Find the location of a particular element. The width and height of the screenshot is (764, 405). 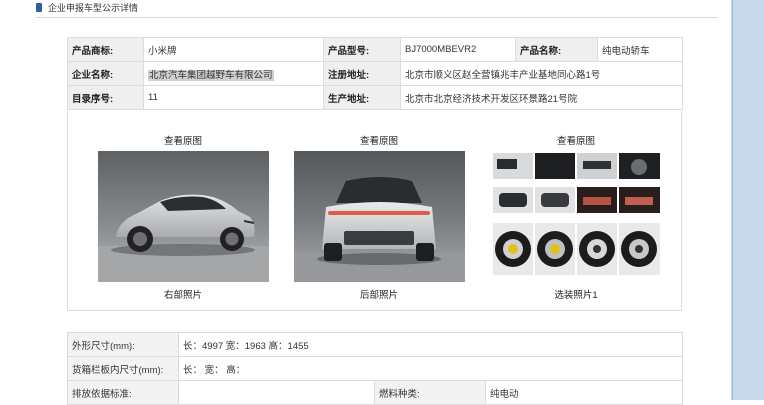

page-header: 企业申报车型公示详情 is located at coordinates (87, 7).